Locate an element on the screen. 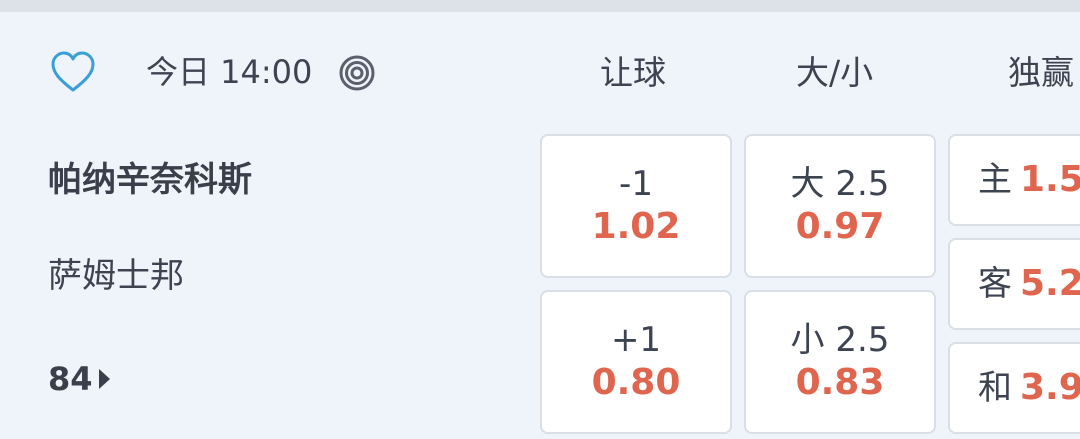  handicap-home-odds-button: -1 1.02 is located at coordinates (636, 206).